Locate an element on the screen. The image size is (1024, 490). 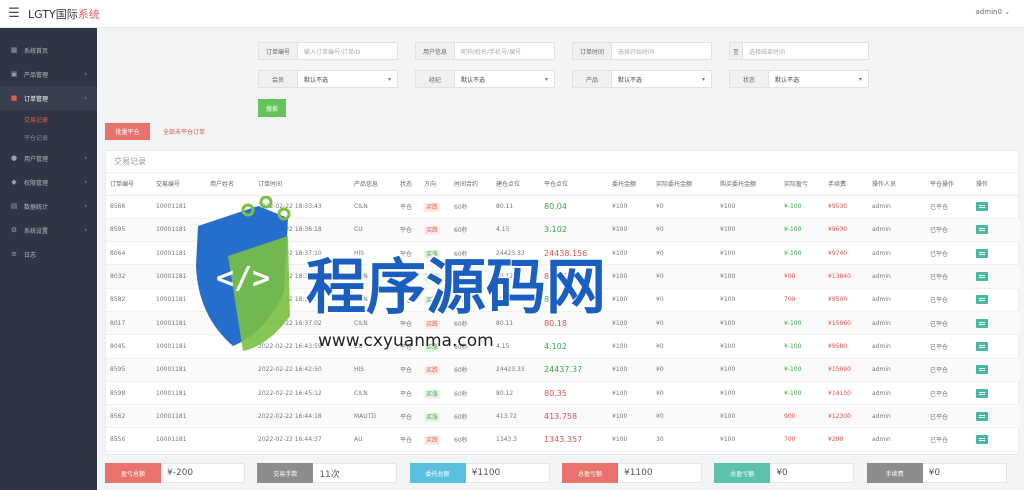
unclosed-orders-link: 全部未平仓订单 is located at coordinates (184, 131).